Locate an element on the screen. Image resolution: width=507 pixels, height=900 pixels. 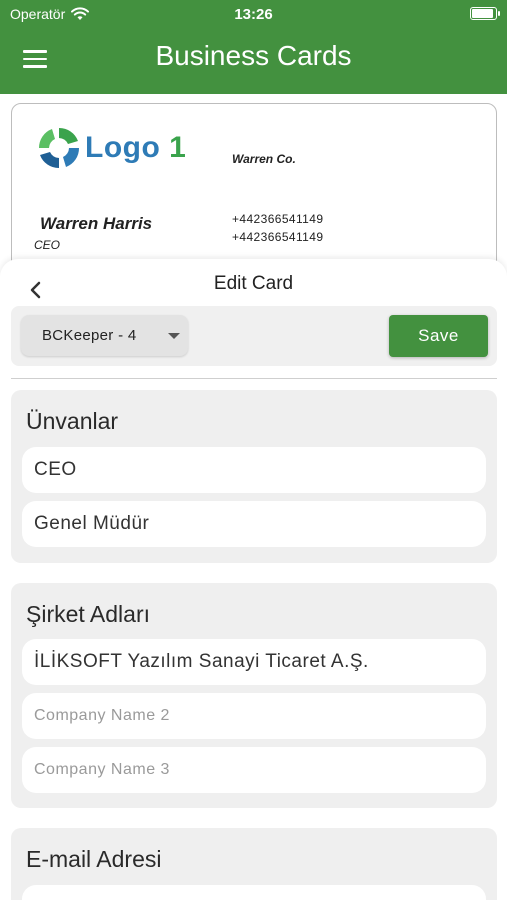
card-title: CEO is located at coordinates (47, 245).